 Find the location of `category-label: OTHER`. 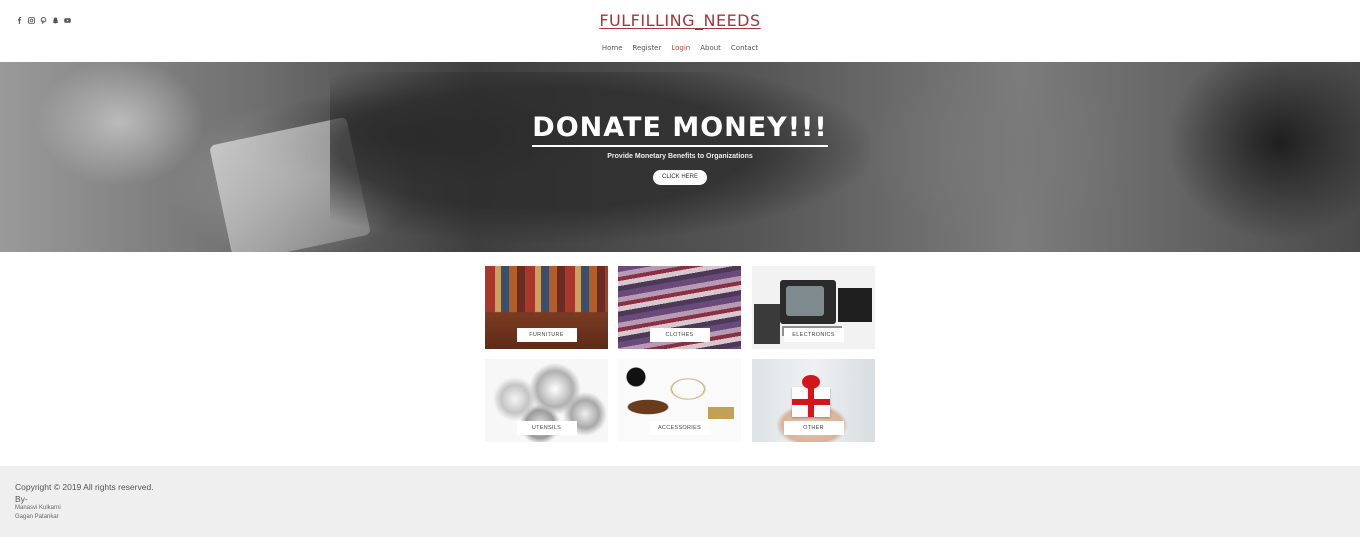

category-label: OTHER is located at coordinates (813, 428).